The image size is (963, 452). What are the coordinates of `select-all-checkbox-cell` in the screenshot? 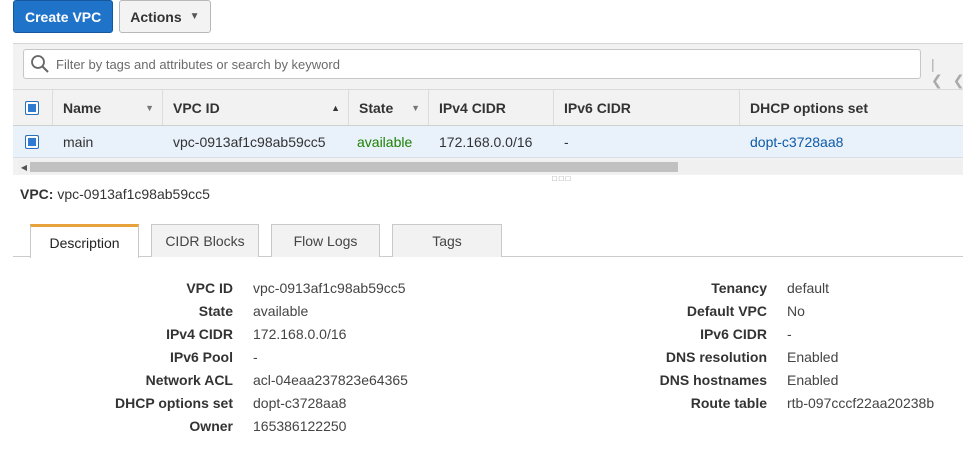 It's located at (33, 107).